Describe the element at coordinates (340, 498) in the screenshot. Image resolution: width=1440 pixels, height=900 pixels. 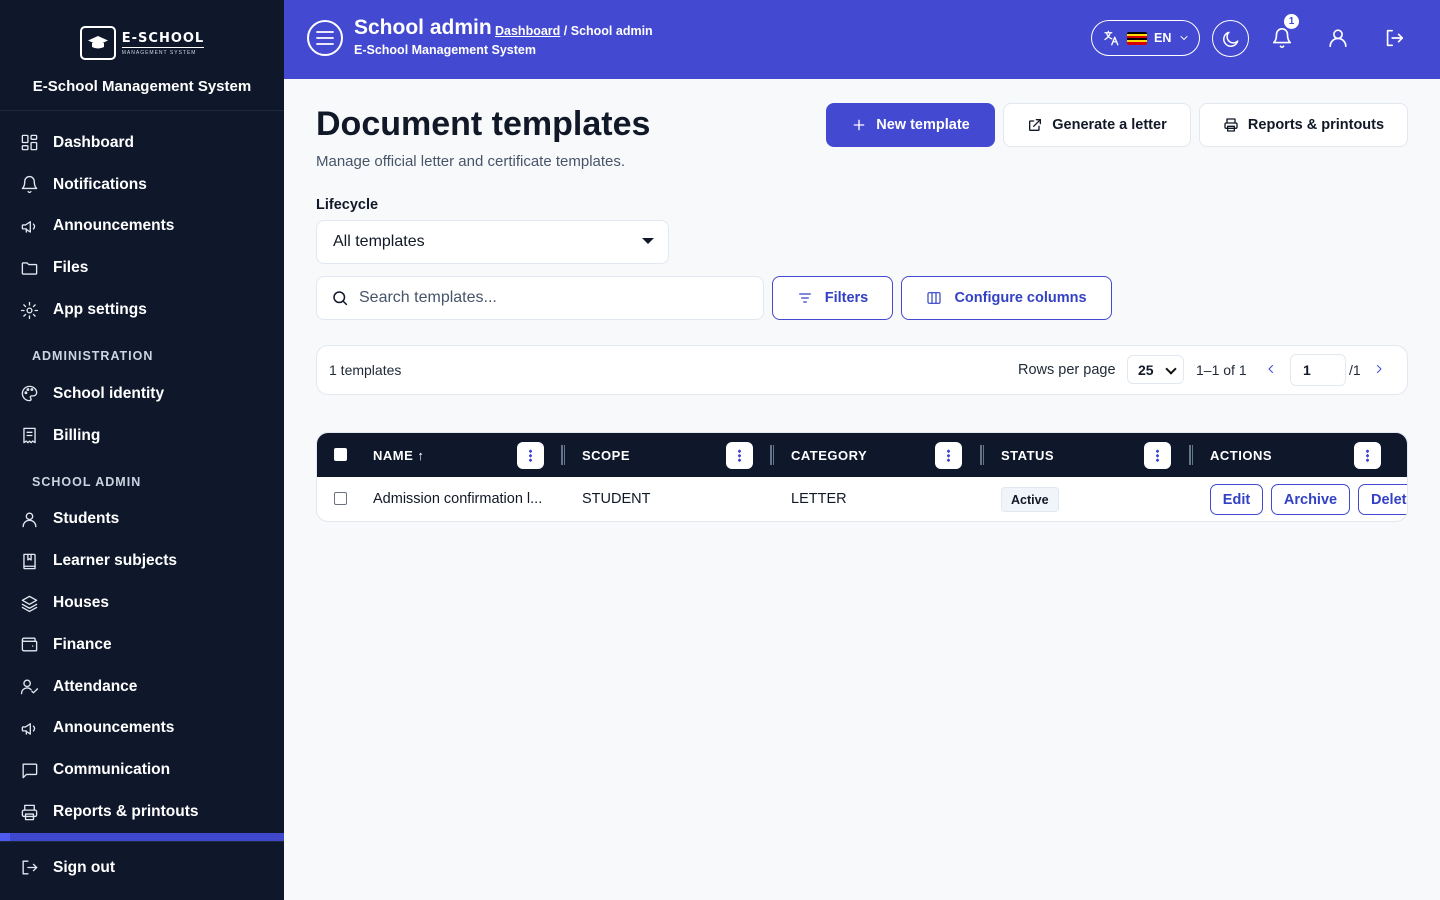
I see `row-checkbox` at that location.